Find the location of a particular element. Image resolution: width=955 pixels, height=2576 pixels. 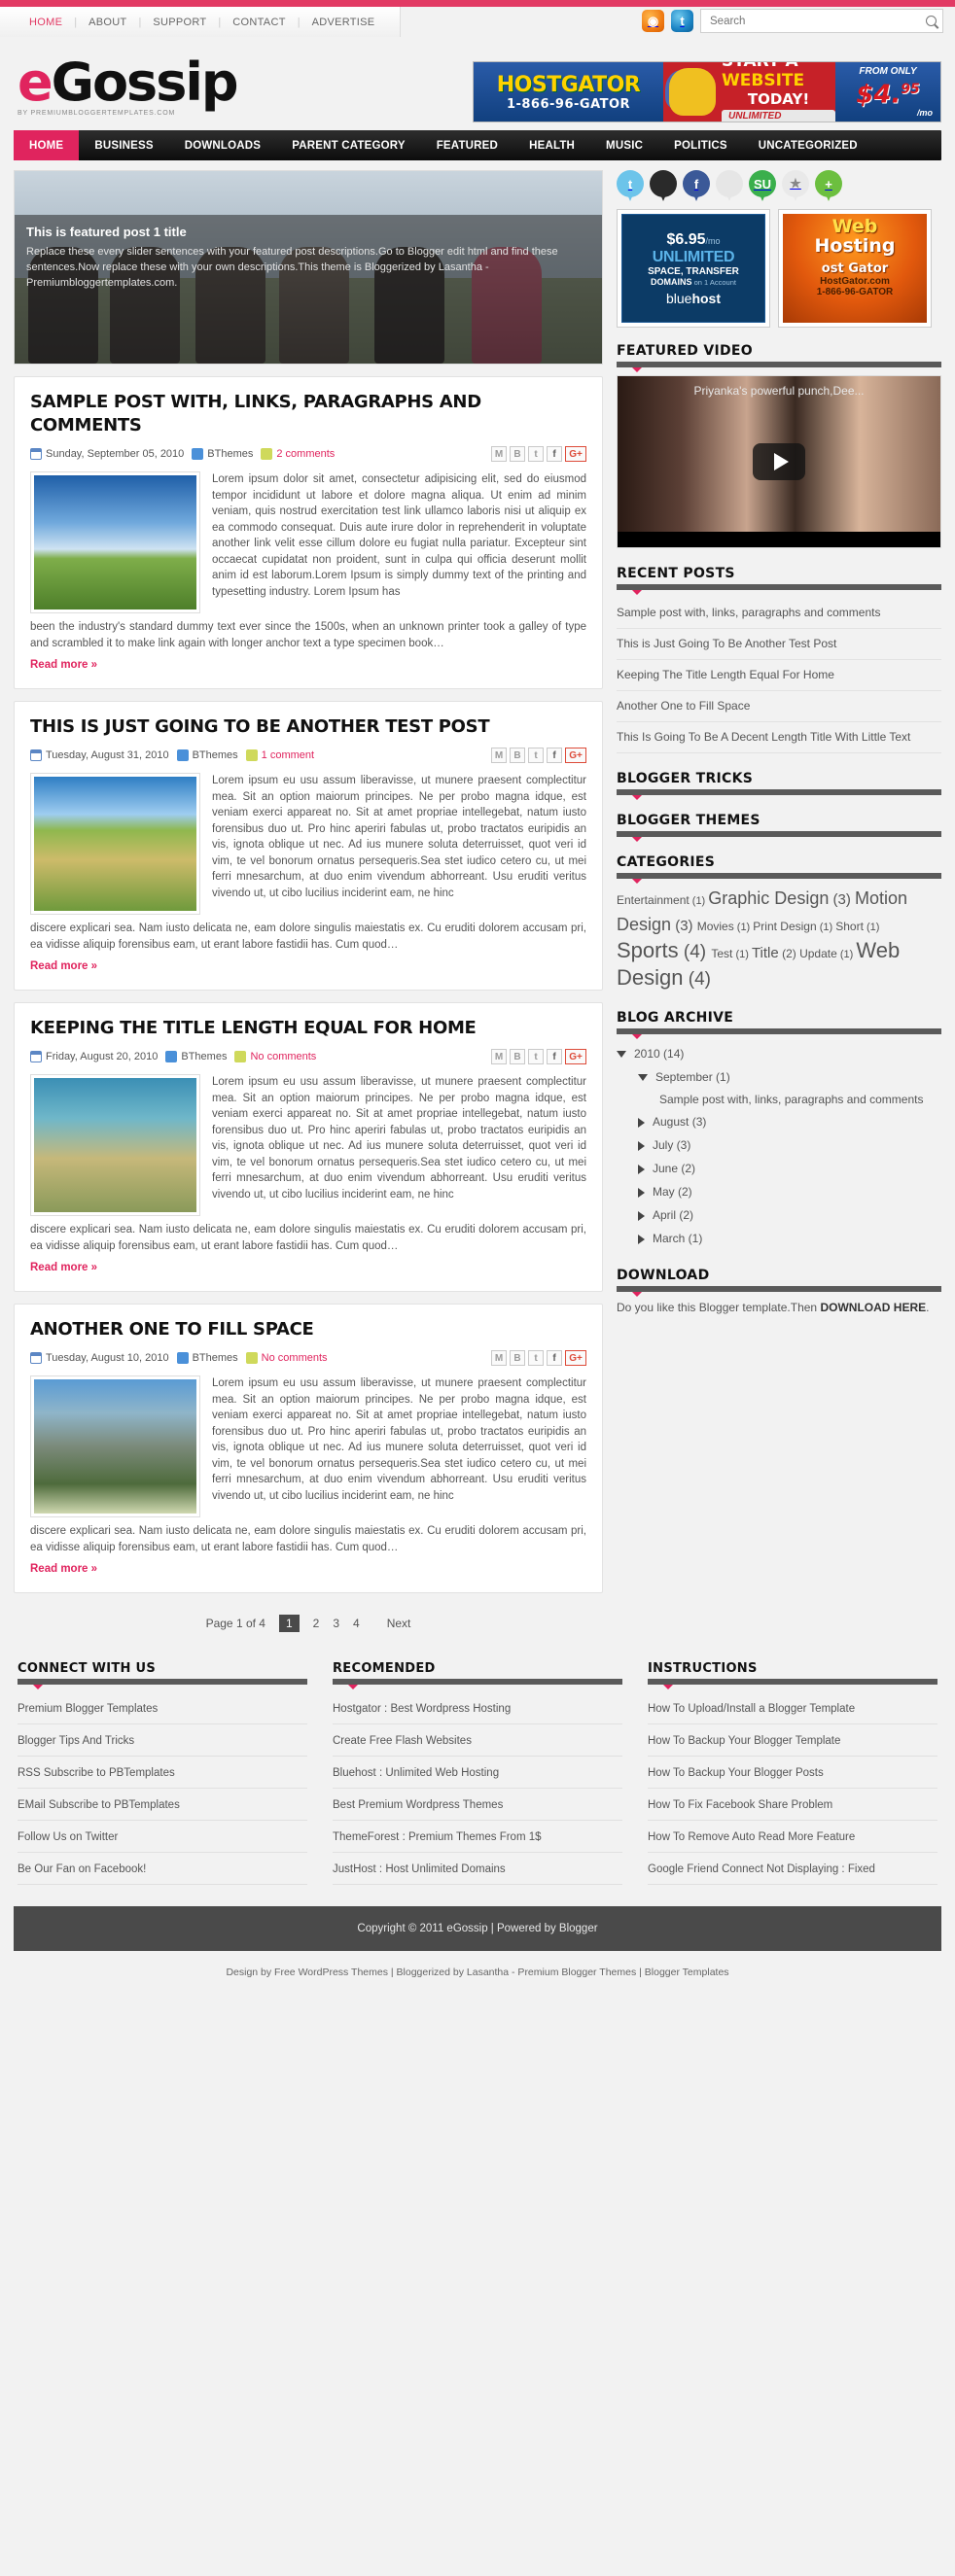

footer-link: JustHost : Host Unlimited Domains is located at coordinates (419, 1869).